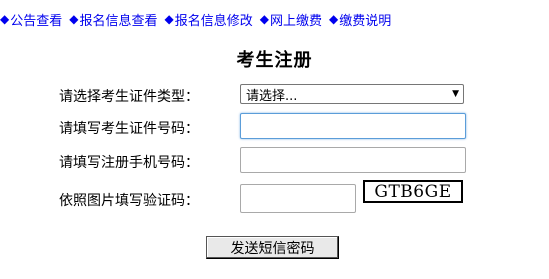  Describe the element at coordinates (365, 21) in the screenshot. I see `nav-item-label: 缴费说明` at that location.